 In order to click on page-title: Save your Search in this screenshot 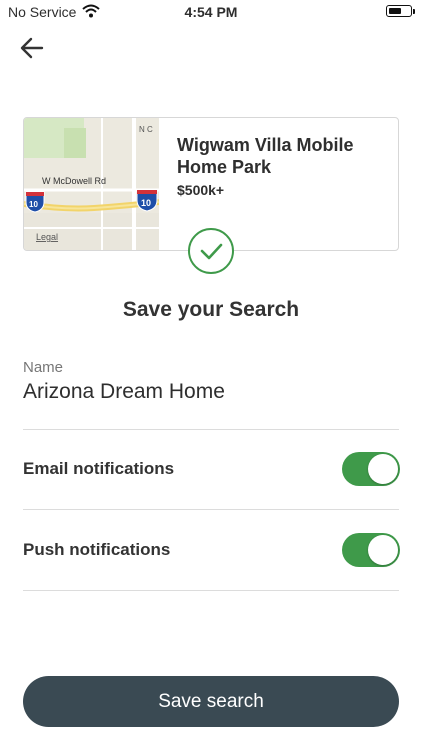, I will do `click(211, 309)`.